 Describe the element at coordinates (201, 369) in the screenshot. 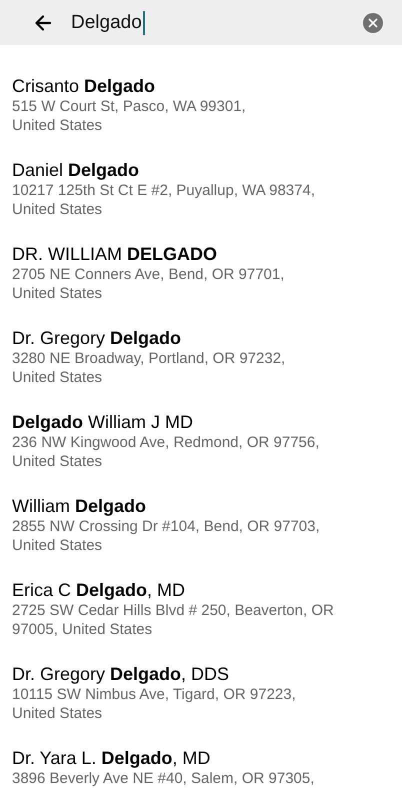

I see `result-item: Dr. Gregory Delgado 3280 NE Broadway, Portland, OR 97232, United States` at that location.